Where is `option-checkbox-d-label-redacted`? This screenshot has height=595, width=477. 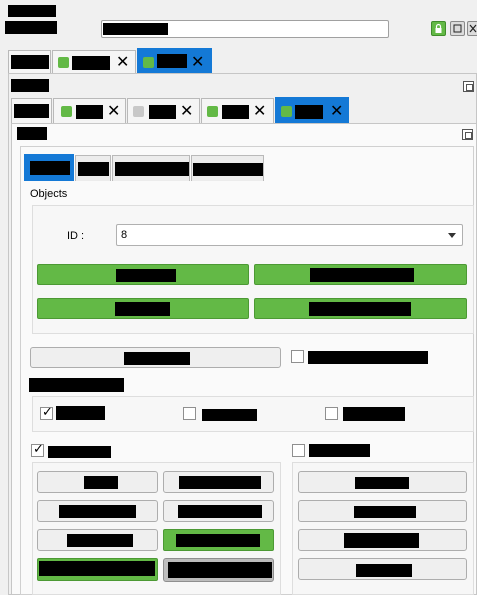
option-checkbox-d-label-redacted is located at coordinates (374, 414).